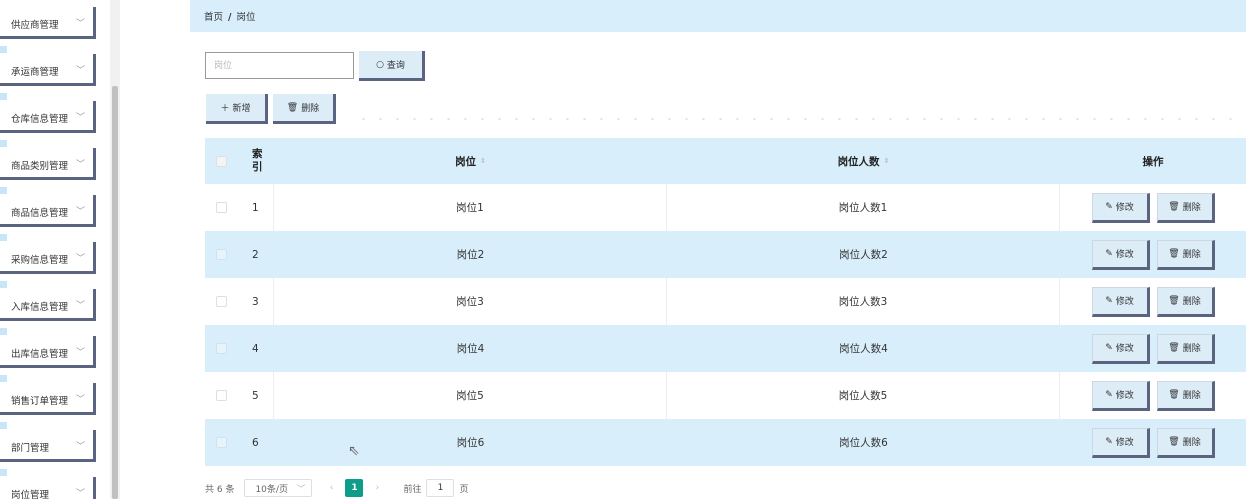 This screenshot has width=1246, height=499. Describe the element at coordinates (256, 395) in the screenshot. I see `row-index-cell: 5` at that location.